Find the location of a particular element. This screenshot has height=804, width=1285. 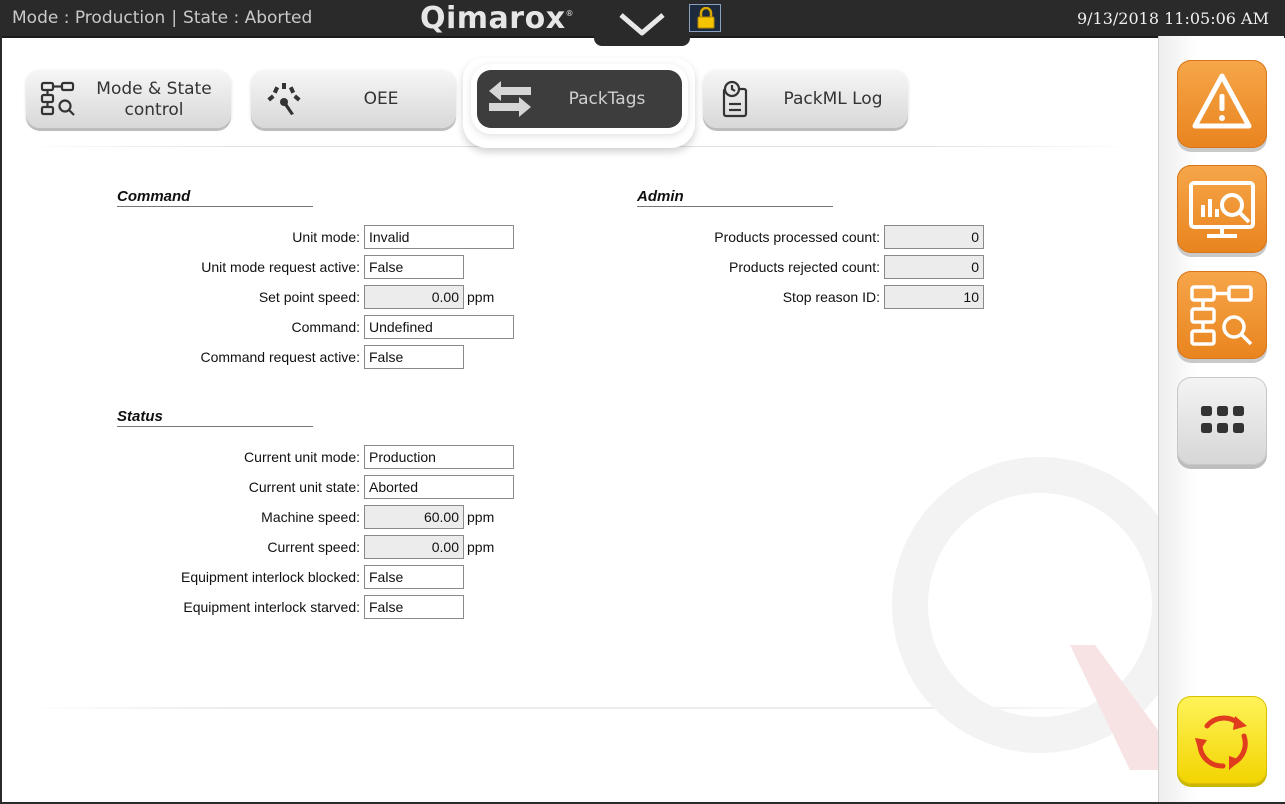

status-machine-speed-row: Machine speed: 60.00 ppm is located at coordinates (300, 517).